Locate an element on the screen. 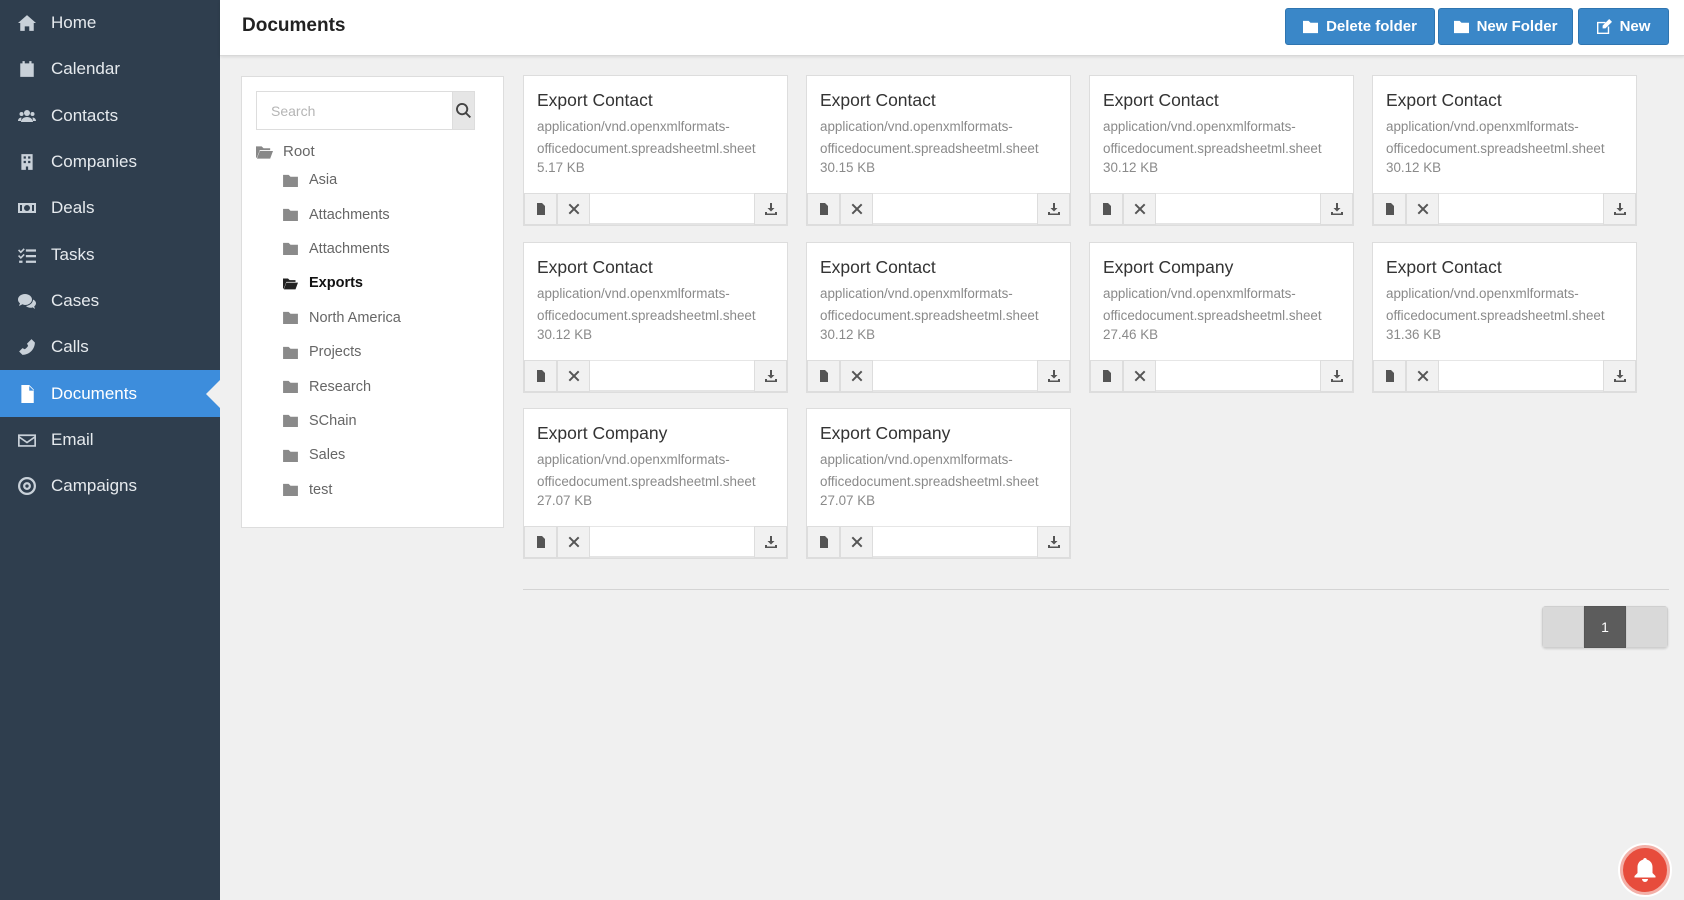 The width and height of the screenshot is (1684, 900). tasks-icon is located at coordinates (27, 255).